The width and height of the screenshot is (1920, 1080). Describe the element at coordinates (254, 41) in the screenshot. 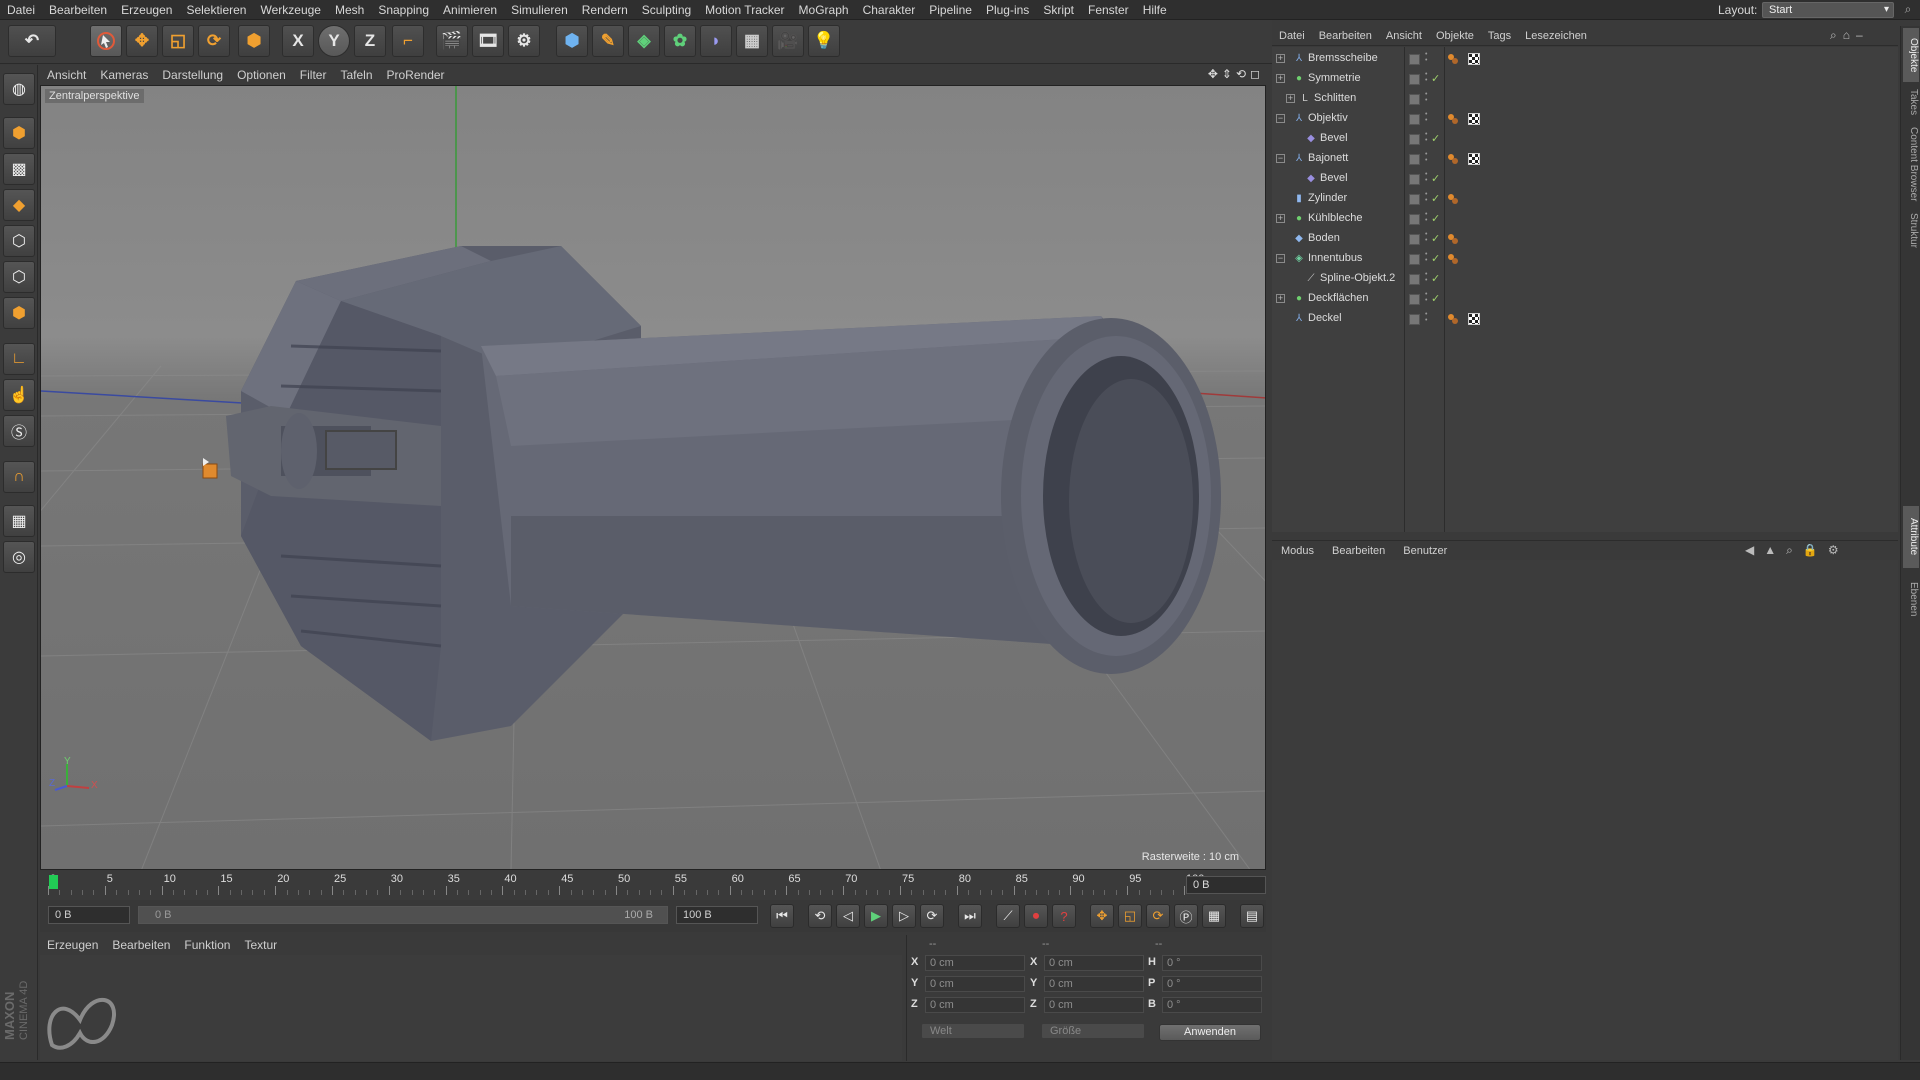

I see `object-icon: ⬢` at that location.